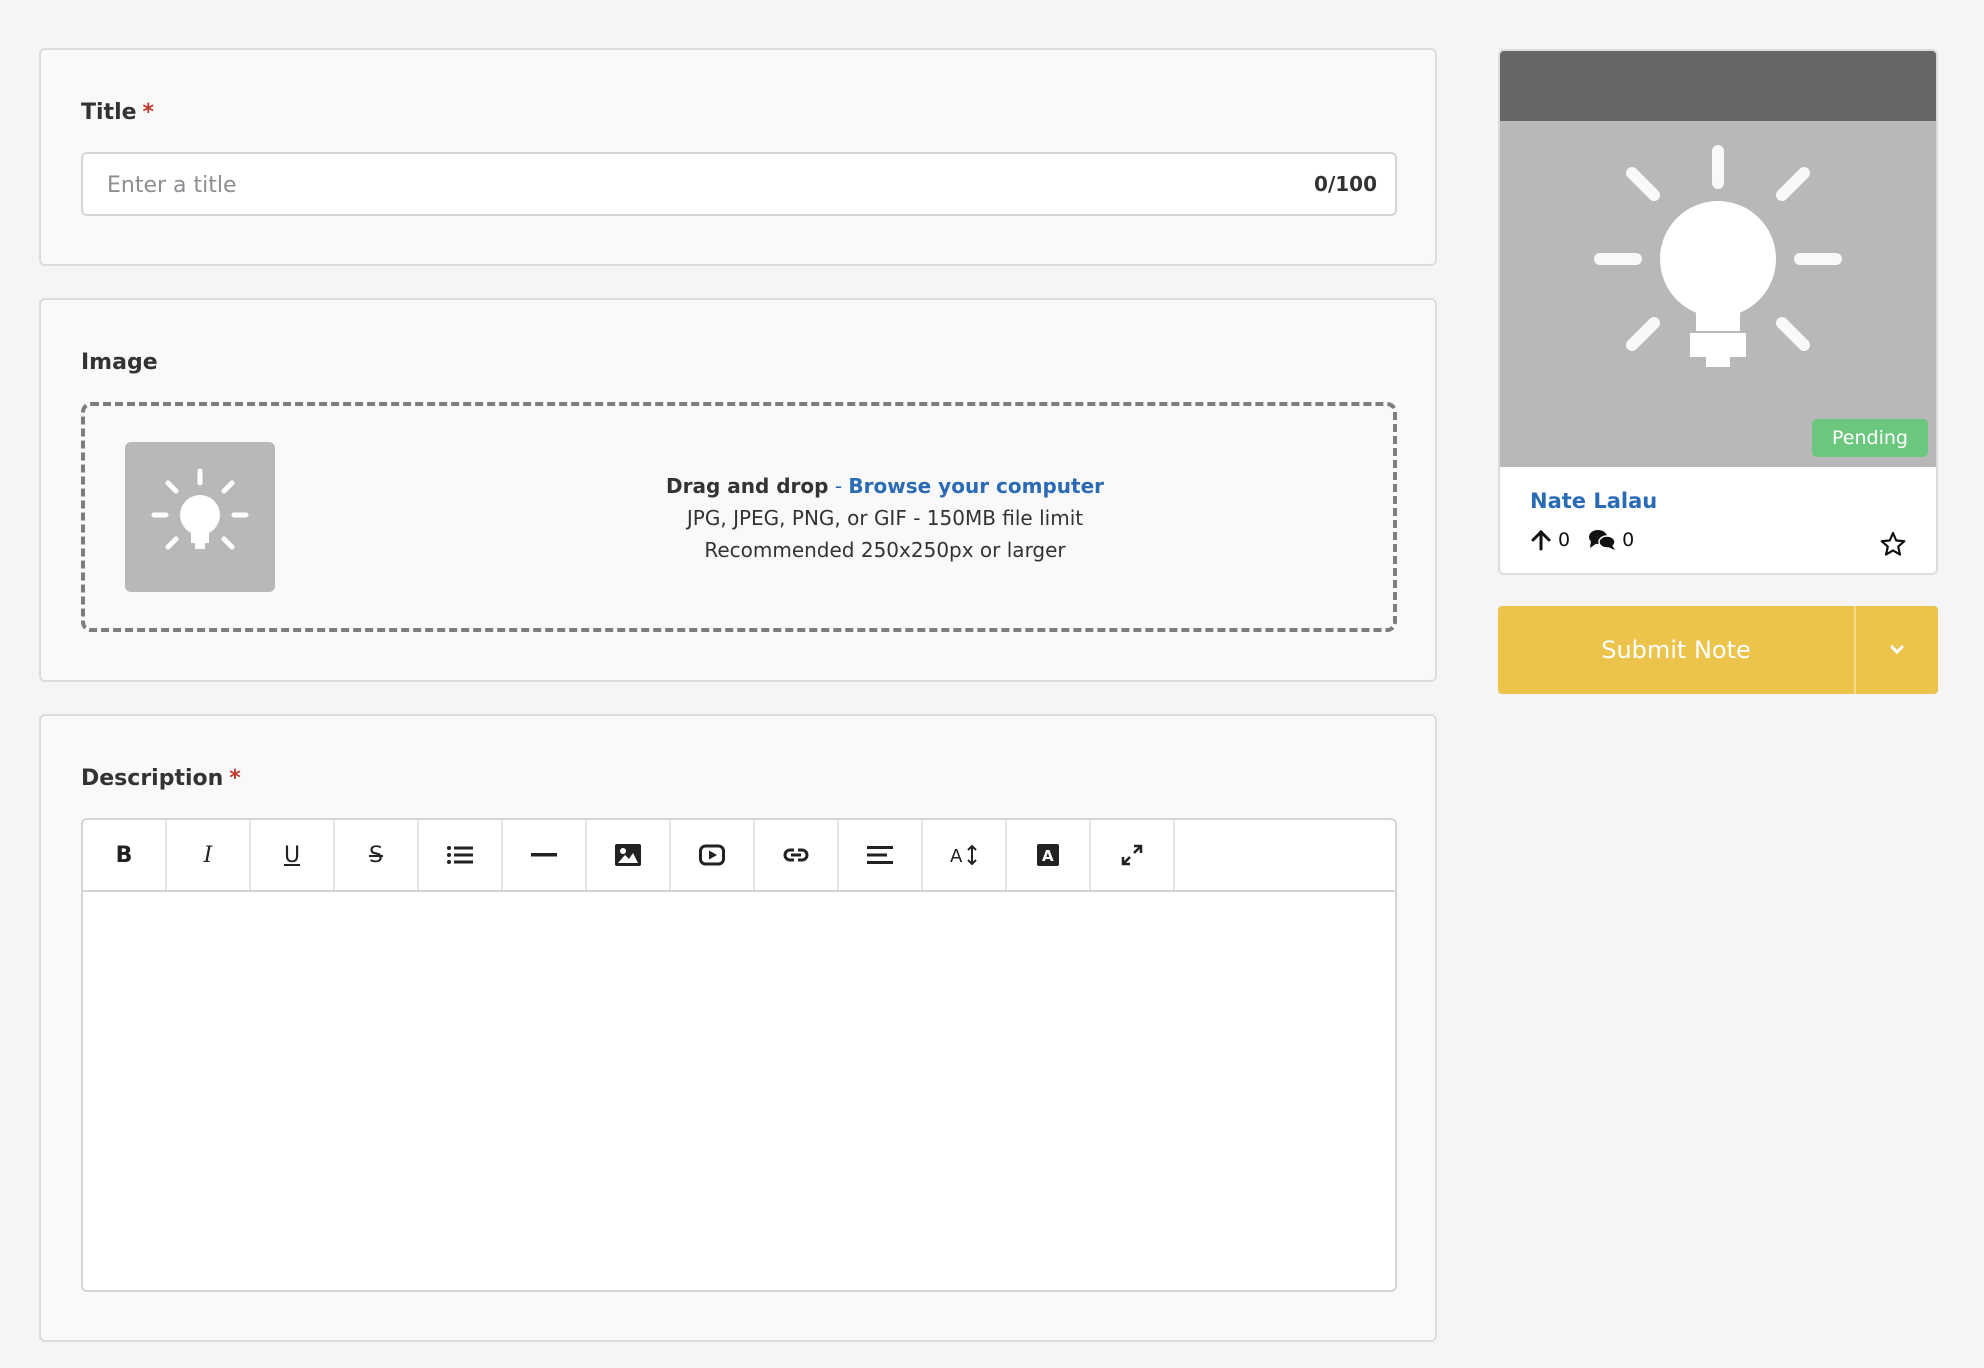  I want to click on comment-stat: 0, so click(1611, 540).